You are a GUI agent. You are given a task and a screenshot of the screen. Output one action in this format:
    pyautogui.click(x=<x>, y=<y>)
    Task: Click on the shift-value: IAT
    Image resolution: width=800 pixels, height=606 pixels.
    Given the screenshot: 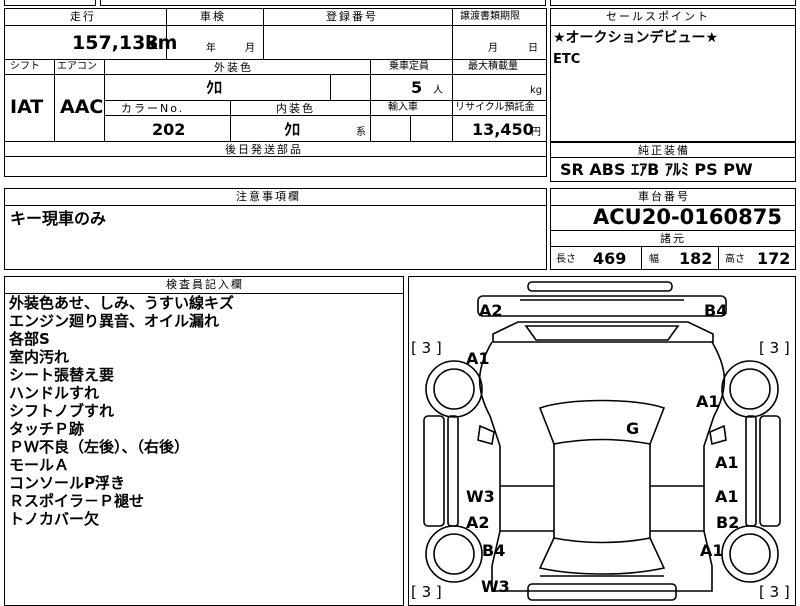 What is the action you would take?
    pyautogui.click(x=27, y=107)
    